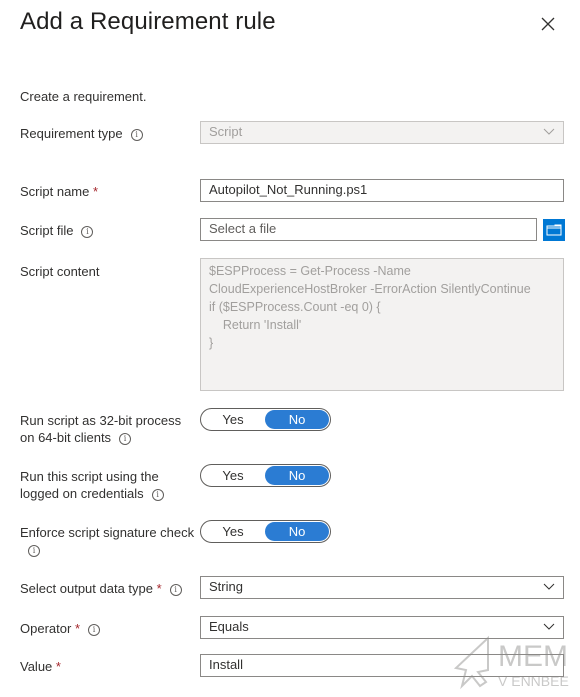  Describe the element at coordinates (382, 587) in the screenshot. I see `output-data-type-dropdown: String` at that location.